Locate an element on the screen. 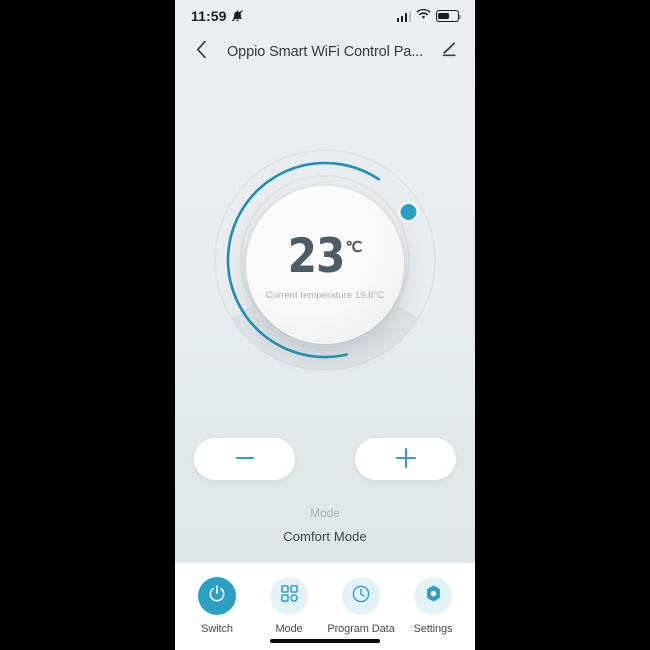  status-bar-left: 11:59 is located at coordinates (217, 16).